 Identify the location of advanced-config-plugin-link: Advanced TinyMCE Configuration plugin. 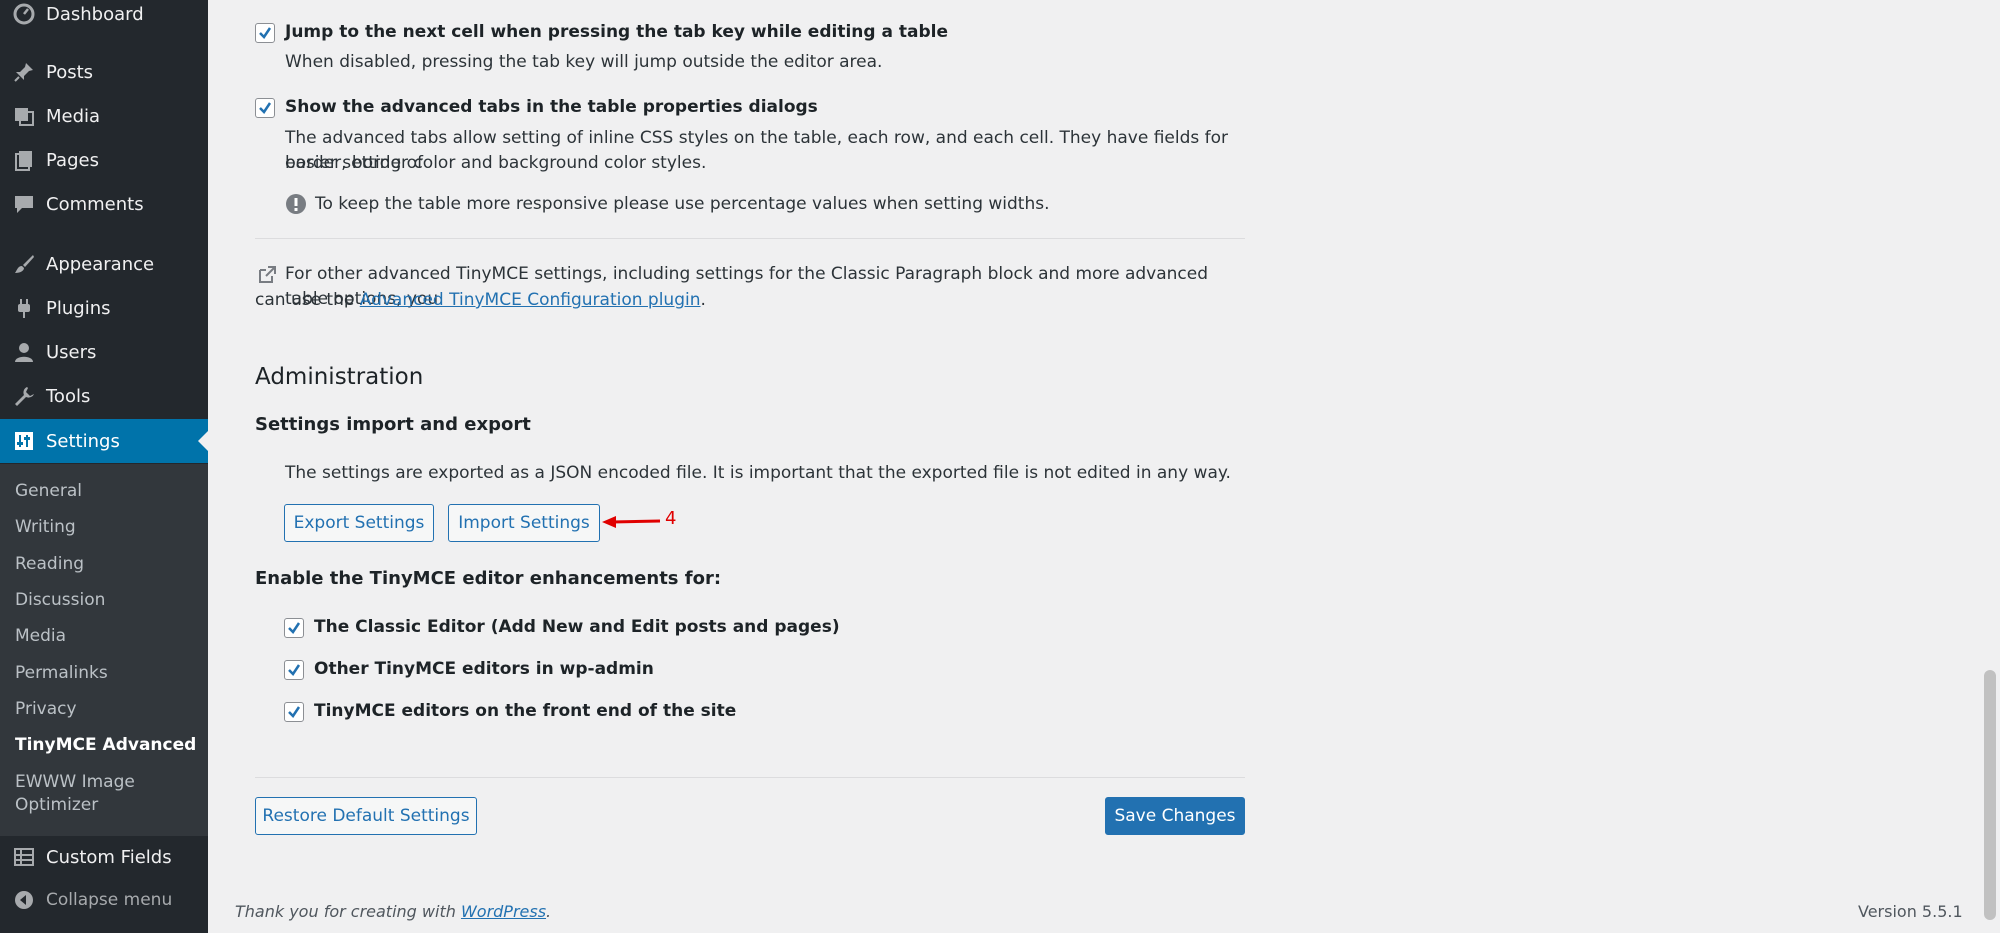
(530, 300).